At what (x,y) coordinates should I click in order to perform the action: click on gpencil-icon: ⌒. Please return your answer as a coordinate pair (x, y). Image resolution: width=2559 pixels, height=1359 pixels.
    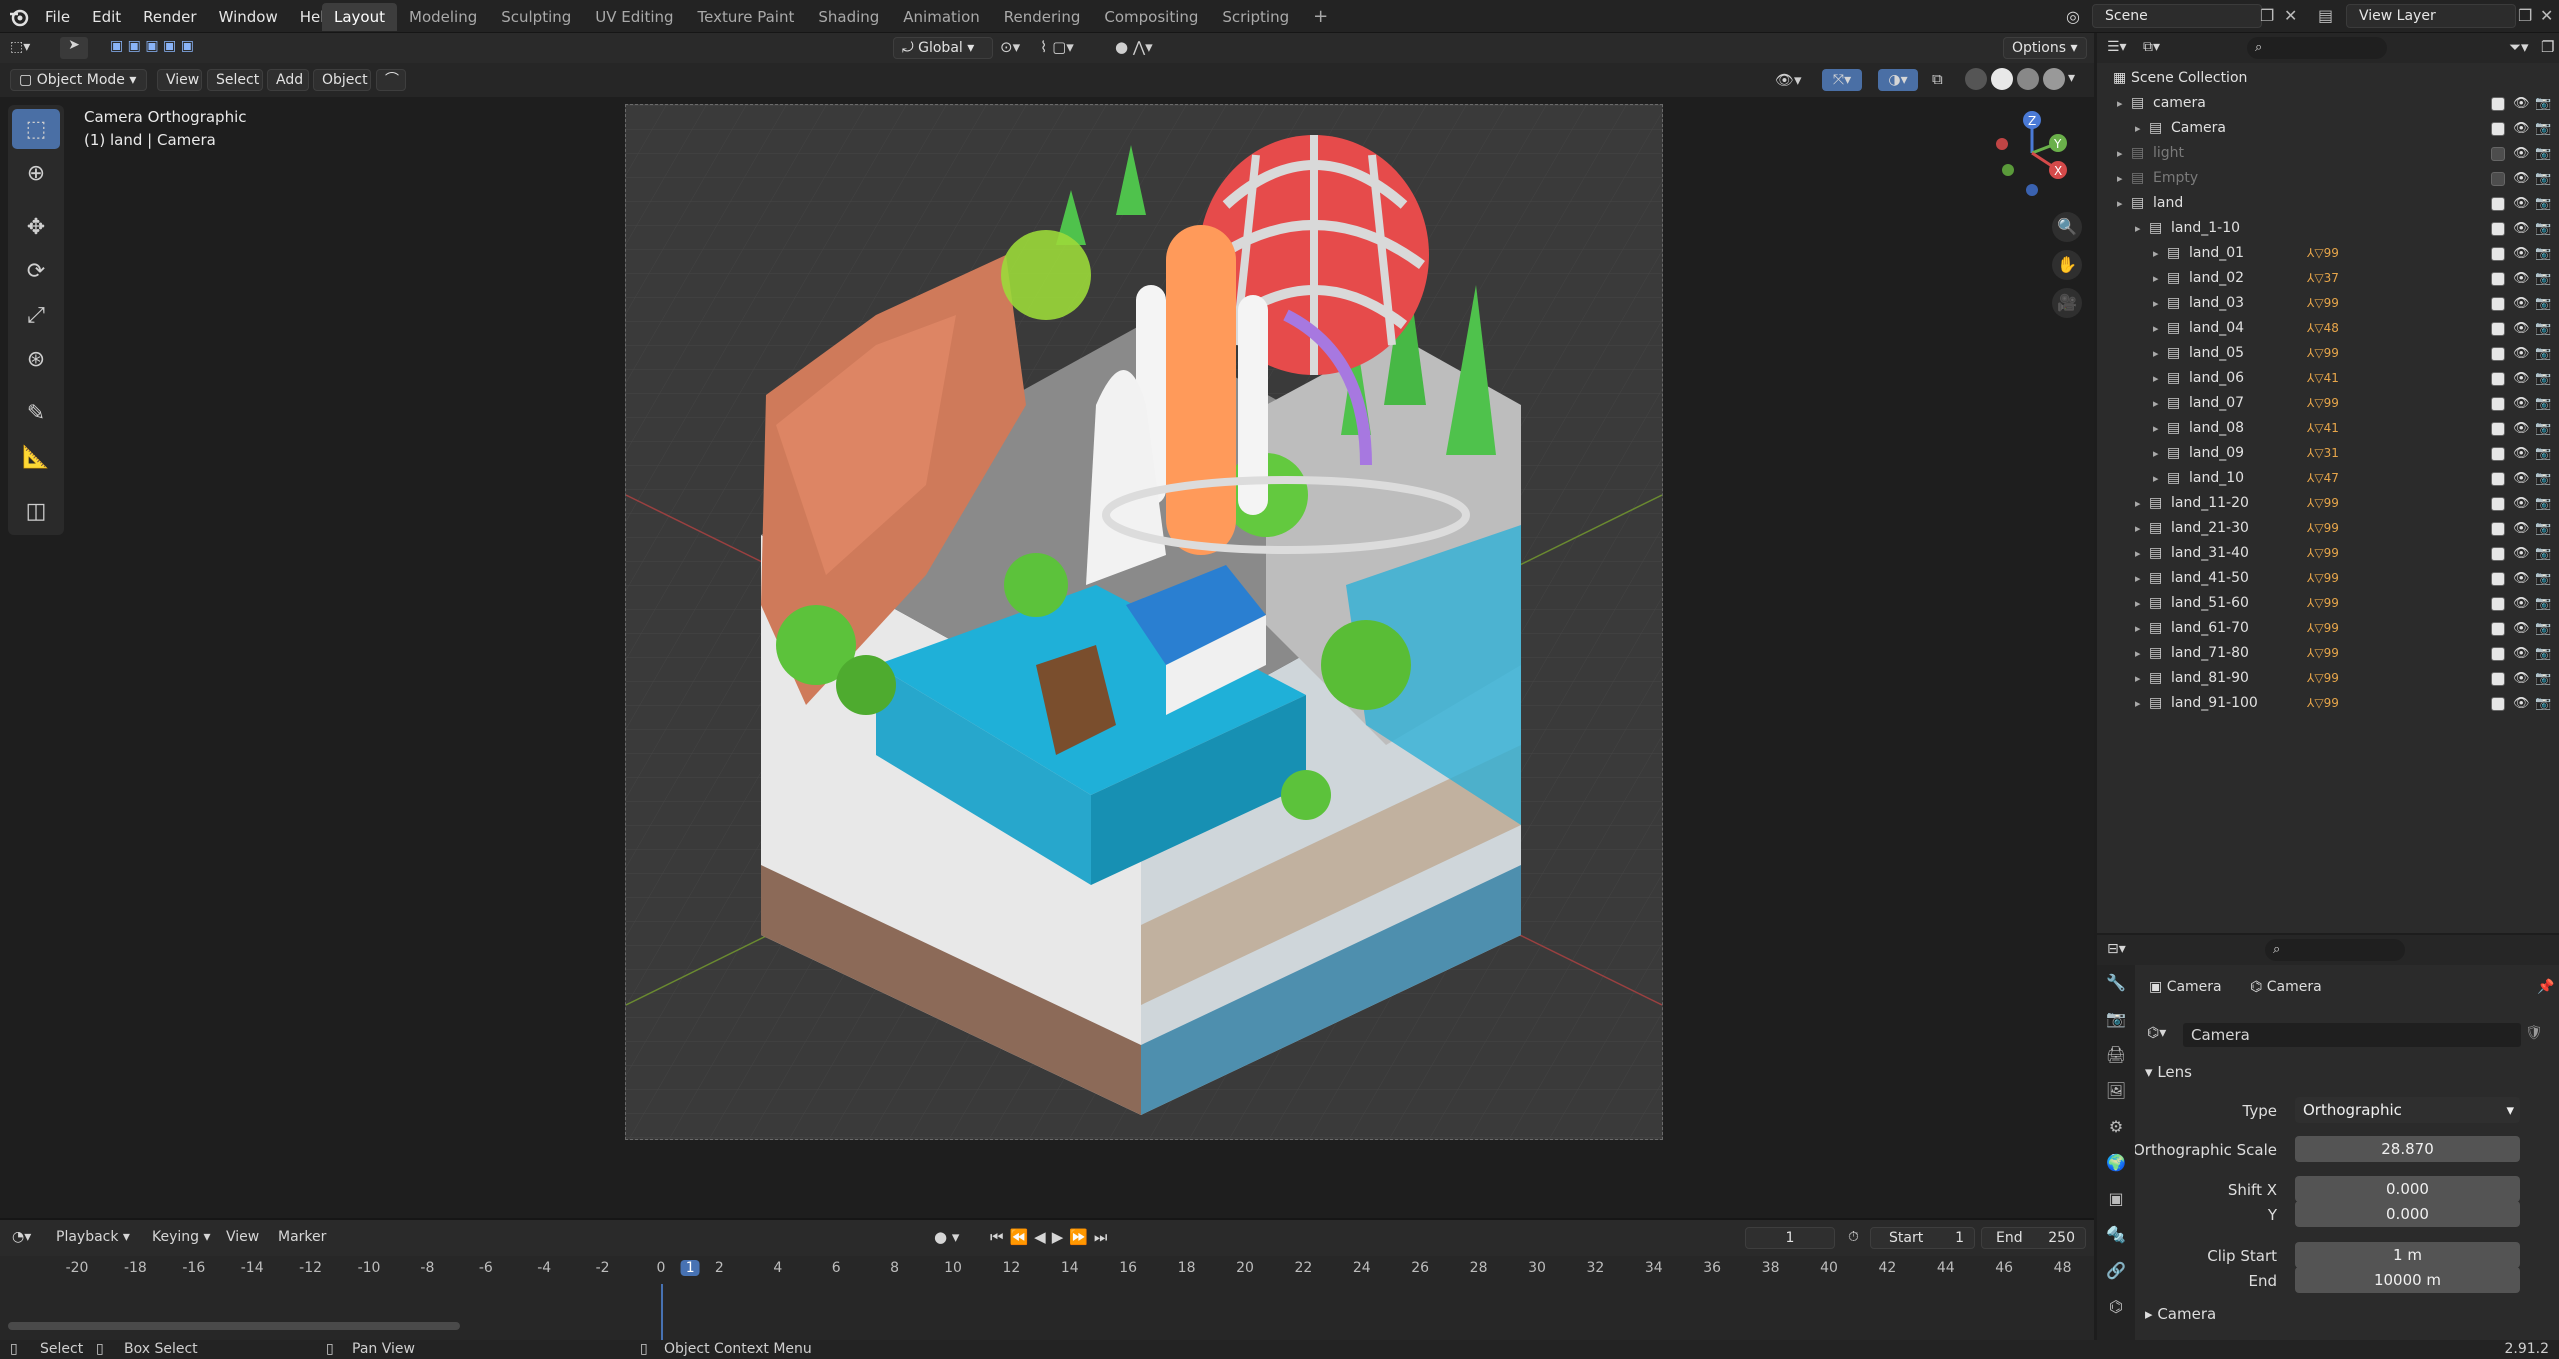
    Looking at the image, I should click on (391, 80).